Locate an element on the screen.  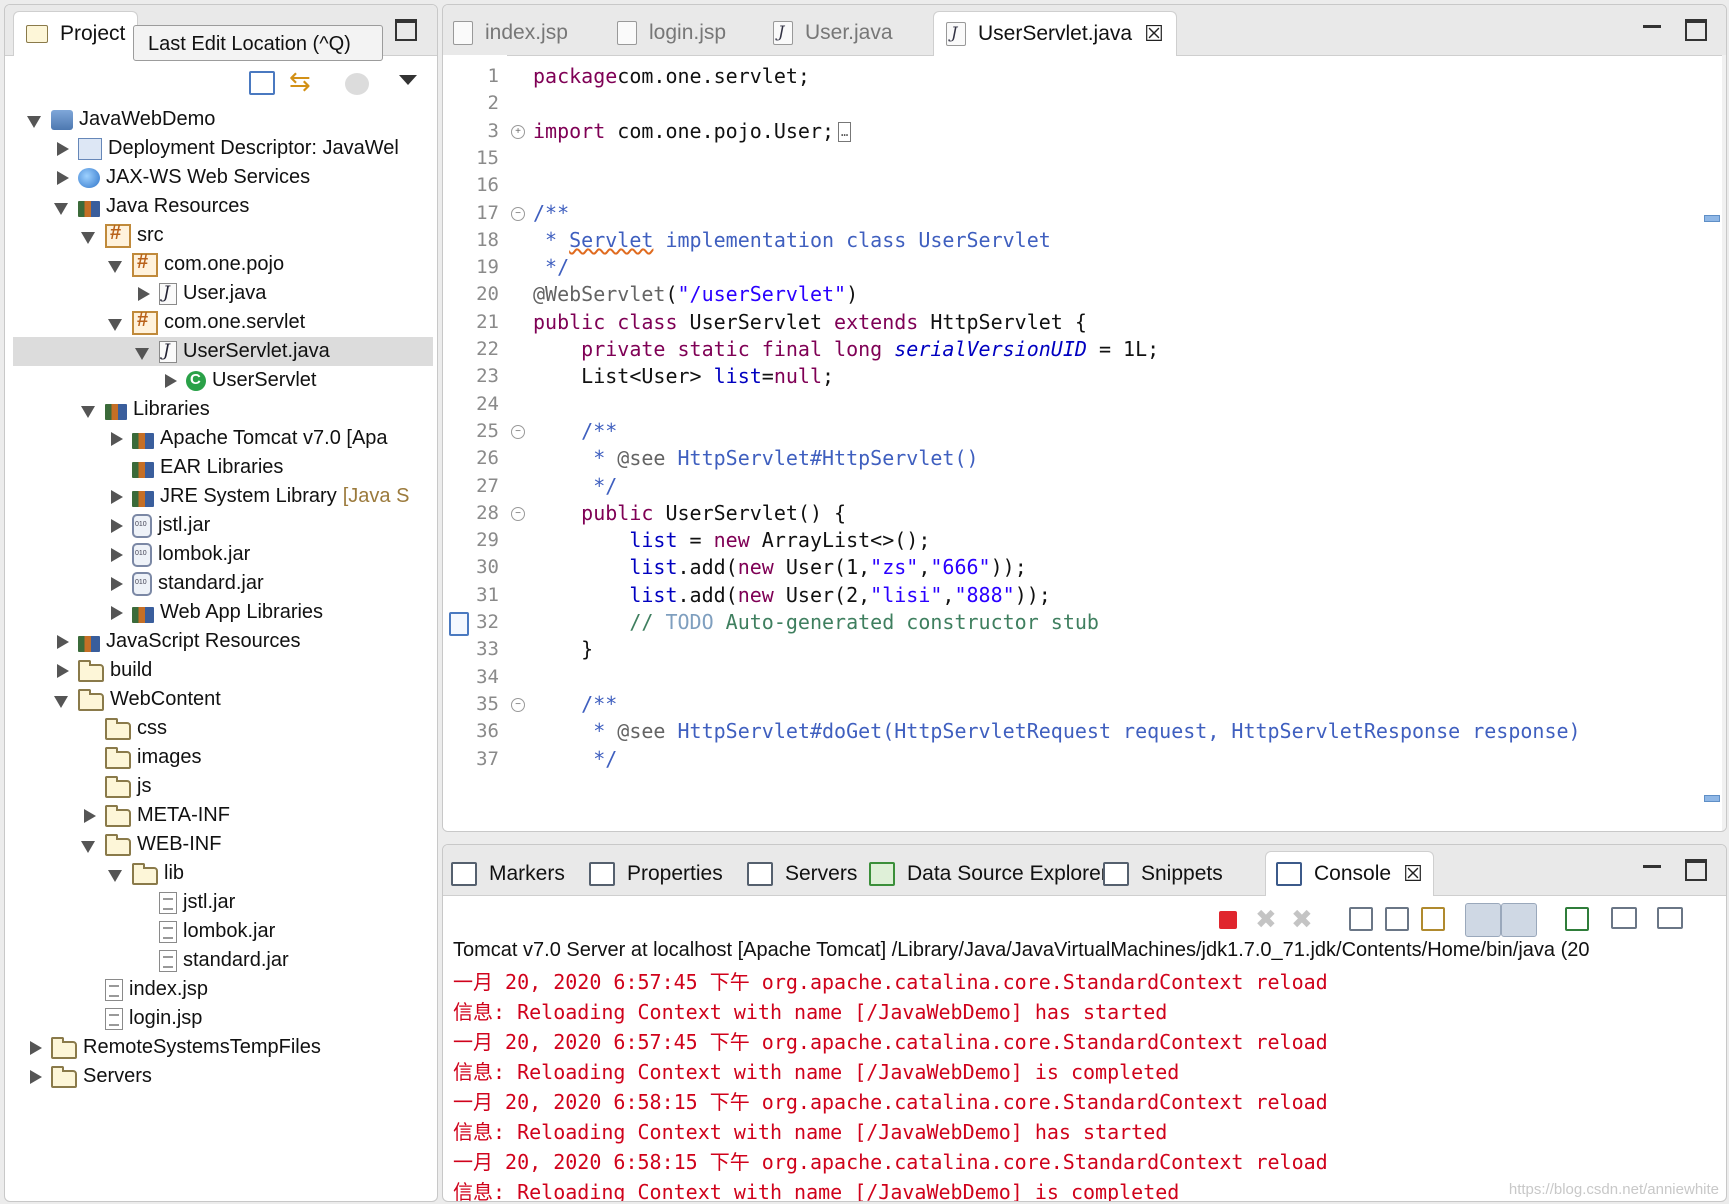
tree-item: src is located at coordinates (122, 235).